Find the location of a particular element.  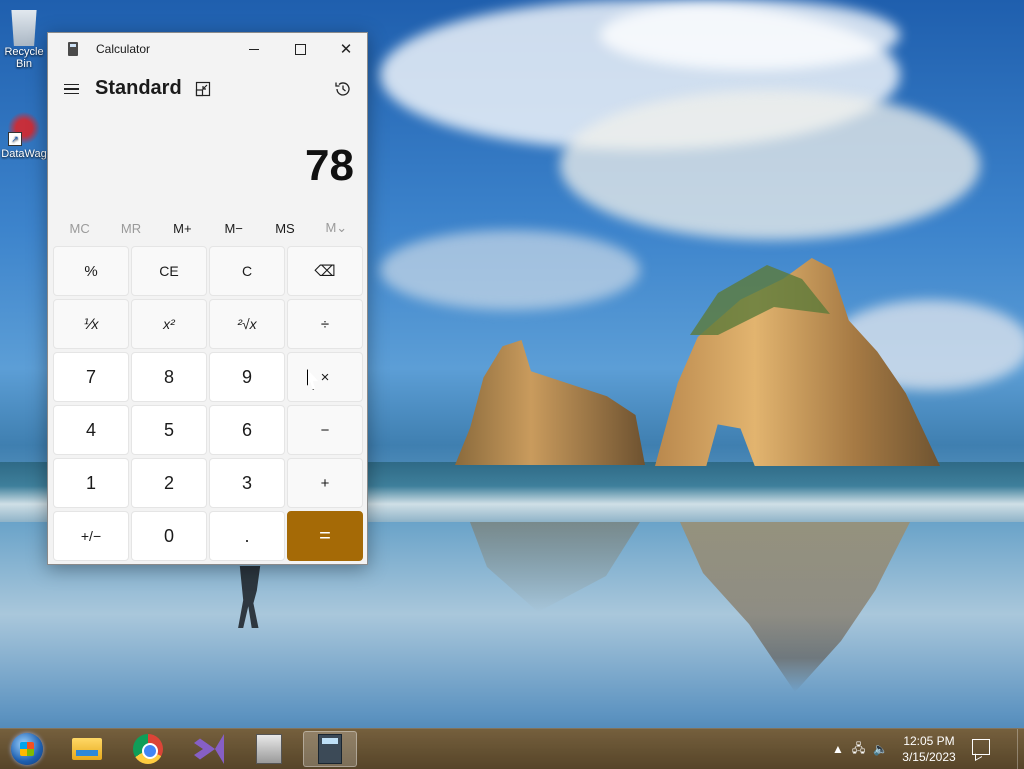

square-root-button: ²√x is located at coordinates (247, 324).